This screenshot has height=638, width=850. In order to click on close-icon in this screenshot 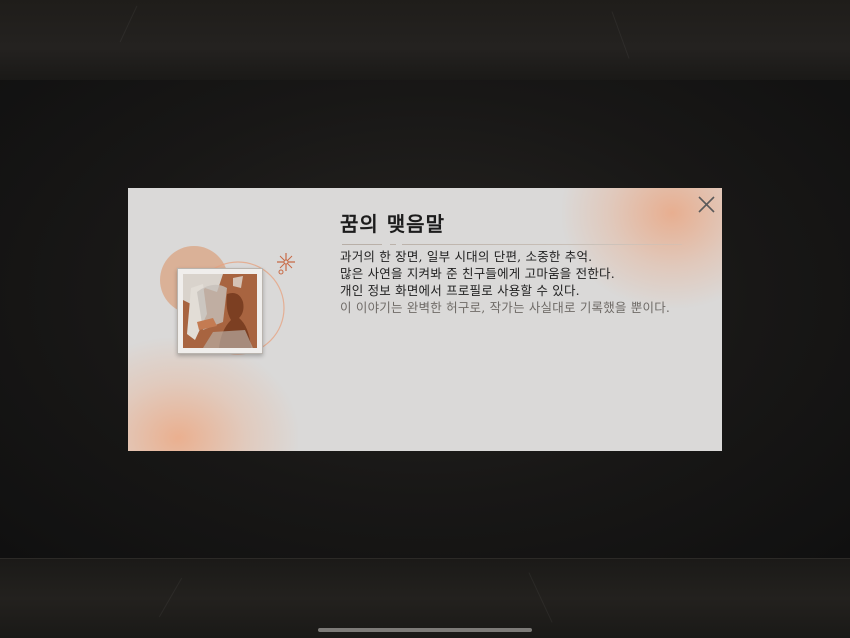, I will do `click(706, 204)`.